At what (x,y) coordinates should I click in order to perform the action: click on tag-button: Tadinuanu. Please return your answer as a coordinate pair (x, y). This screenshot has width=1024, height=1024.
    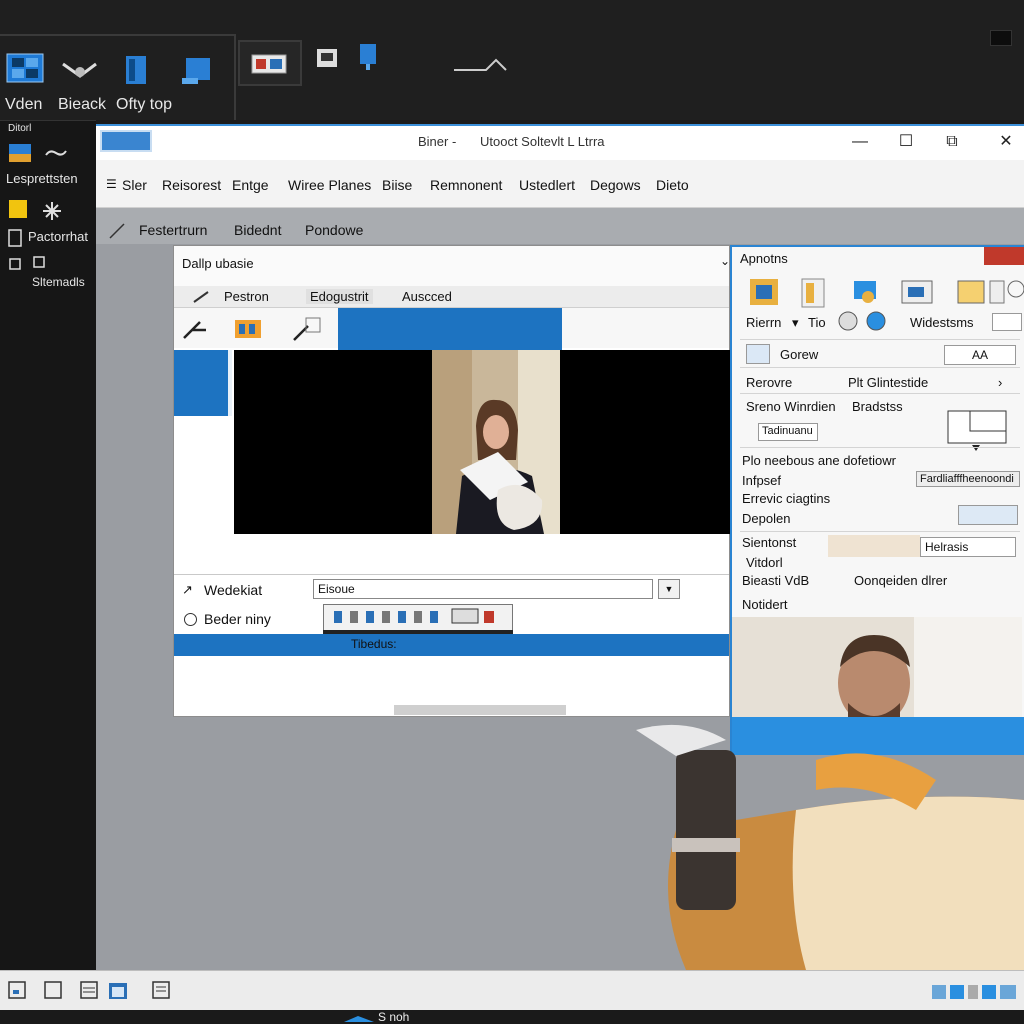
    Looking at the image, I should click on (788, 432).